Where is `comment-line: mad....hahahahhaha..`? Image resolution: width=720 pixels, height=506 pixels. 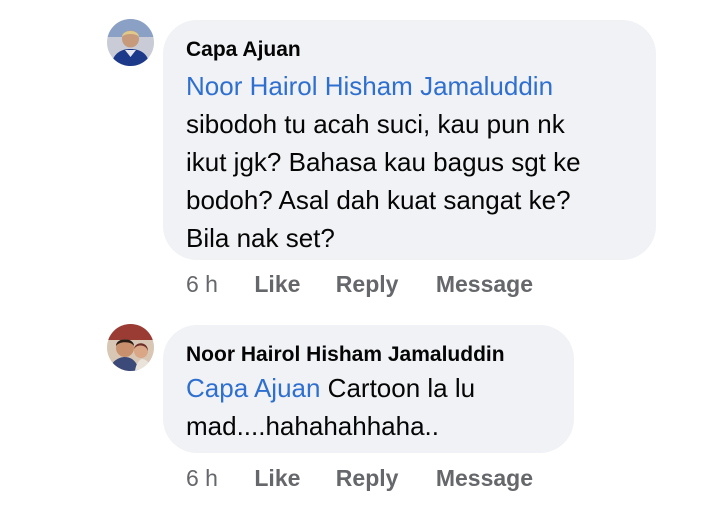 comment-line: mad....hahahahhaha.. is located at coordinates (312, 426).